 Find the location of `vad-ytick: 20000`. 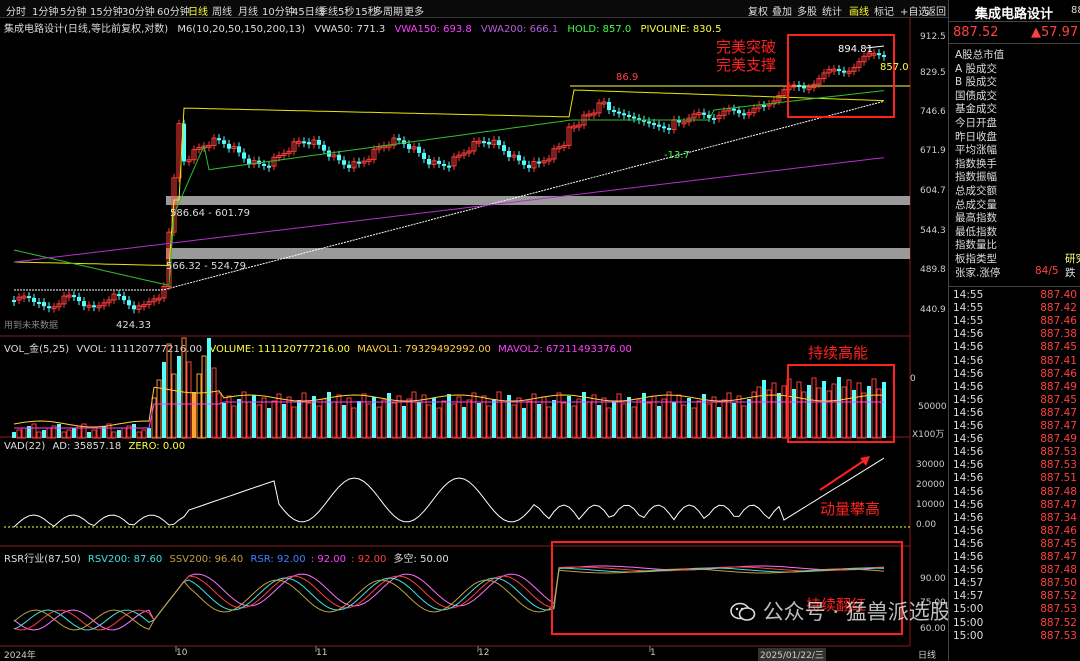

vad-ytick: 20000 is located at coordinates (930, 485).